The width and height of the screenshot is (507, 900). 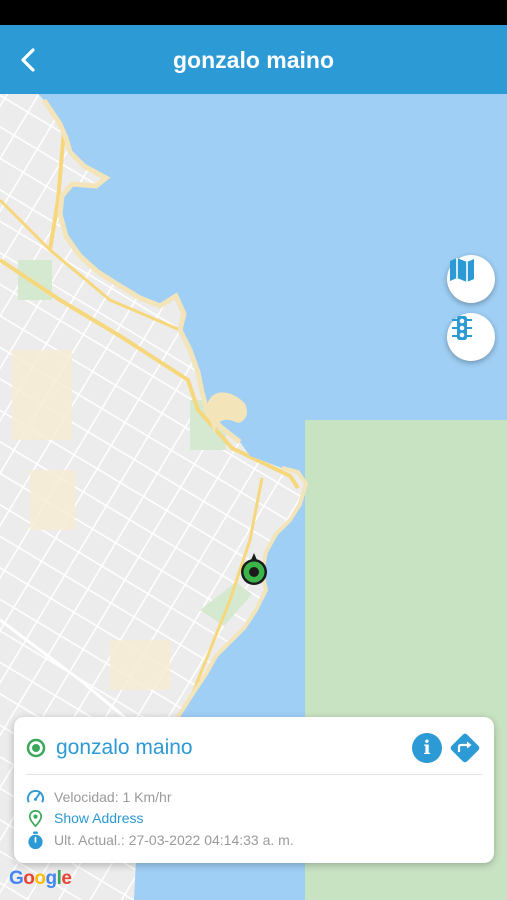 What do you see at coordinates (35, 796) in the screenshot?
I see `speedometer-icon` at bounding box center [35, 796].